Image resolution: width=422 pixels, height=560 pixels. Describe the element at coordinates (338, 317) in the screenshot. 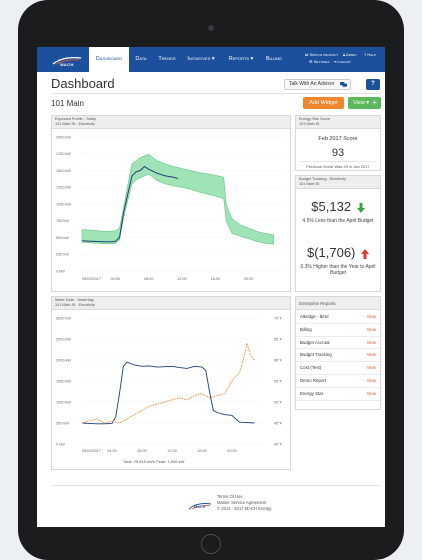

I see `report-row: Alkridge - $/ref View` at that location.